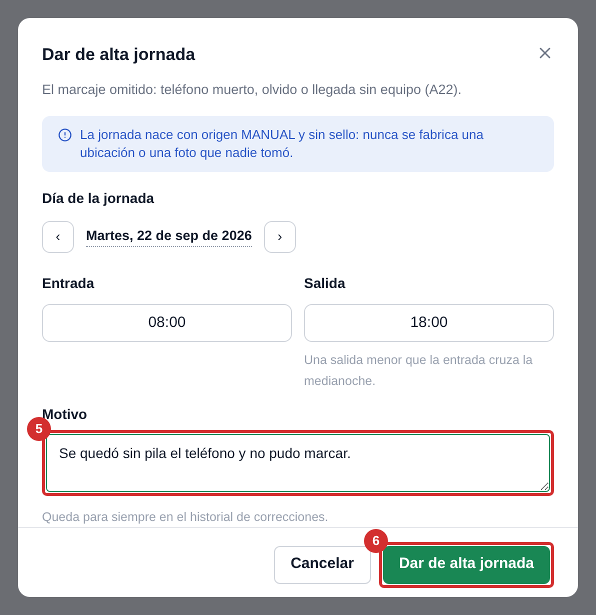 The height and width of the screenshot is (615, 596). I want to click on step-badge: 6, so click(376, 540).